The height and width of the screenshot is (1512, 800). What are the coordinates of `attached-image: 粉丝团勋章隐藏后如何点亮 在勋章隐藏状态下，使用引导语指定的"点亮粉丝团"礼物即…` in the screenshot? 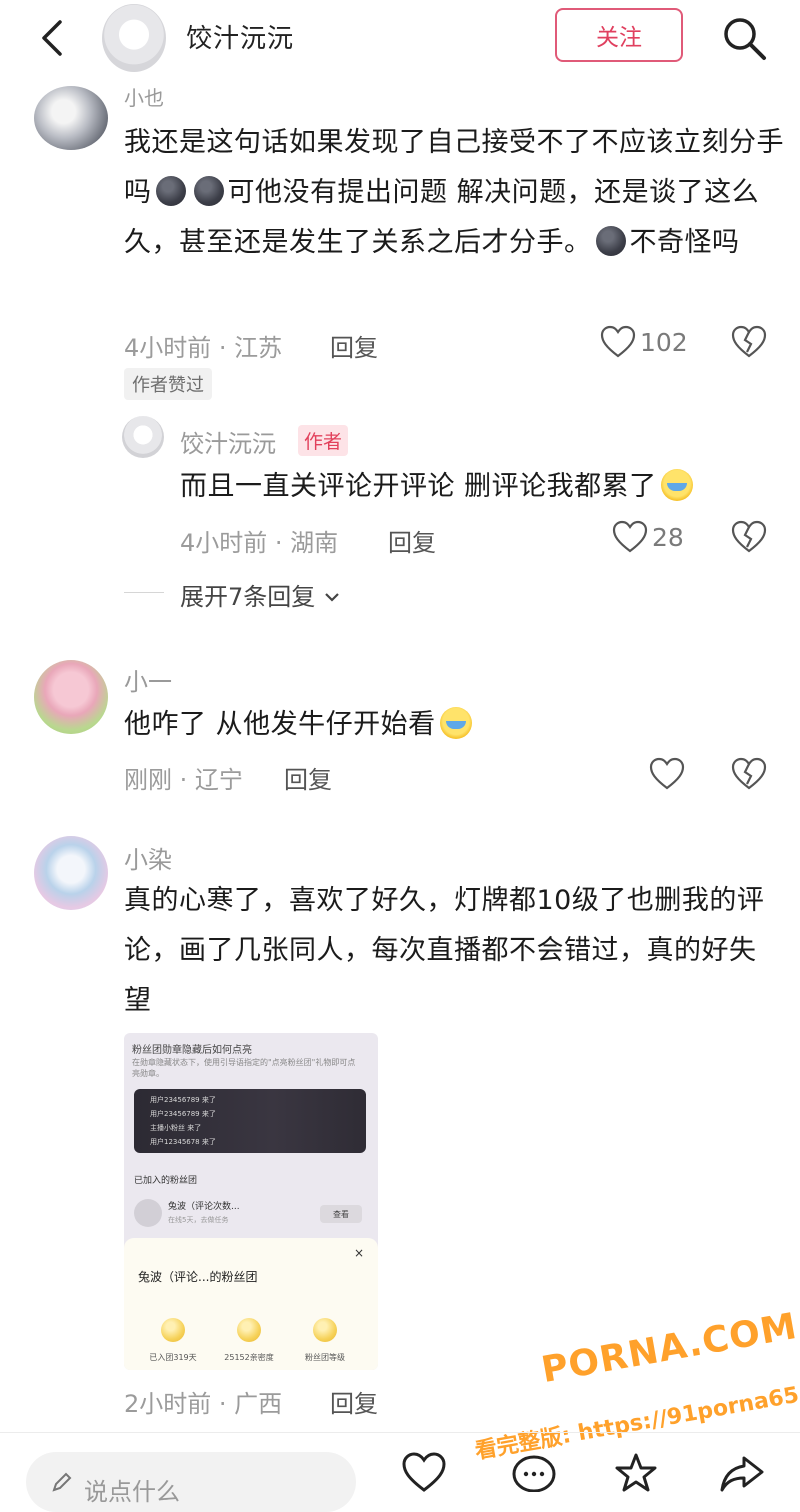 It's located at (251, 1201).